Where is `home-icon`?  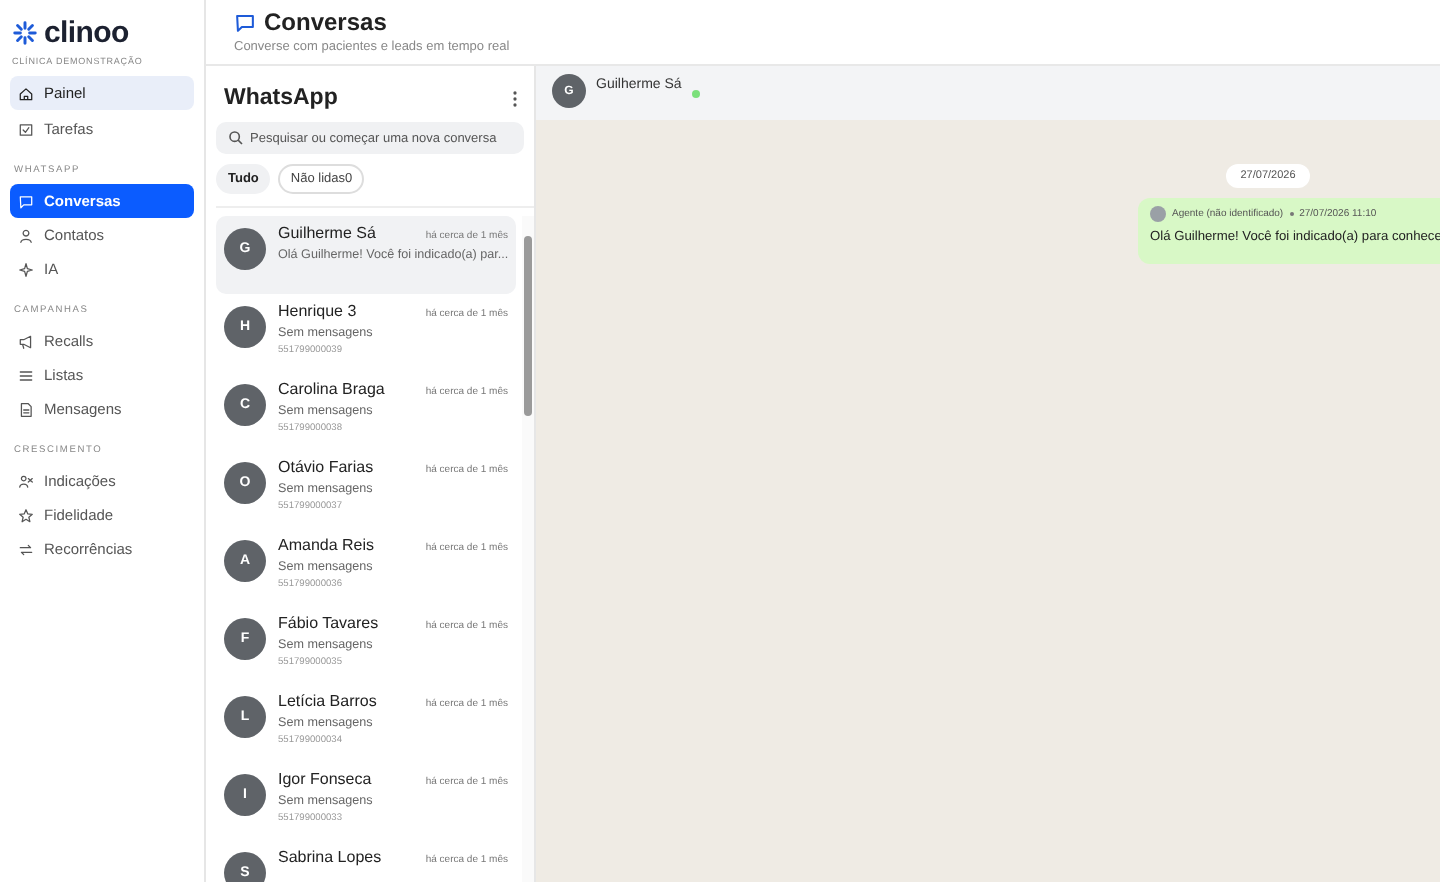
home-icon is located at coordinates (26, 93).